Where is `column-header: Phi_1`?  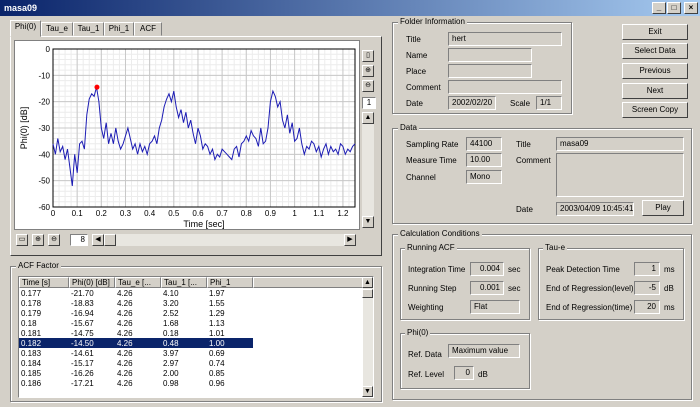
column-header: Phi_1 is located at coordinates (230, 282).